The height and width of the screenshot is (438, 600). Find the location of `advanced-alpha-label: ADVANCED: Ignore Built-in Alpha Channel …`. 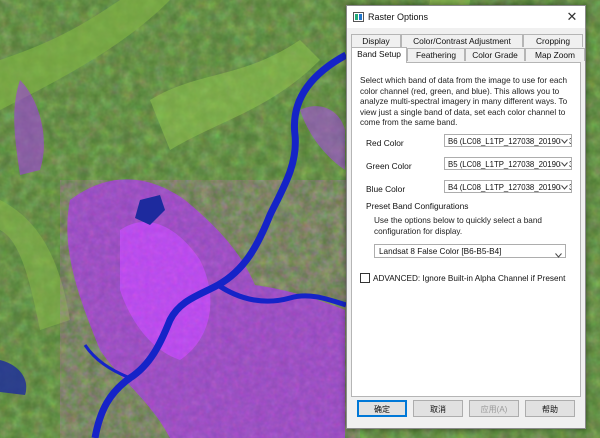

advanced-alpha-label: ADVANCED: Ignore Built-in Alpha Channel … is located at coordinates (469, 278).